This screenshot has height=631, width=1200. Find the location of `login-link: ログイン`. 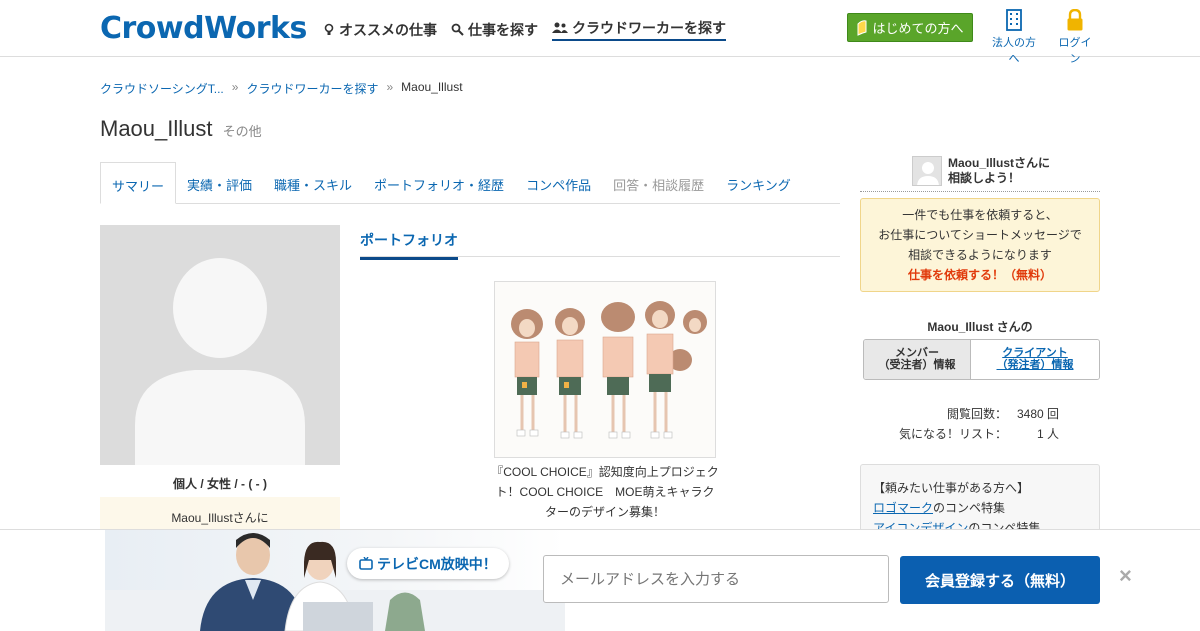

login-link: ログイン is located at coordinates (1075, 37).